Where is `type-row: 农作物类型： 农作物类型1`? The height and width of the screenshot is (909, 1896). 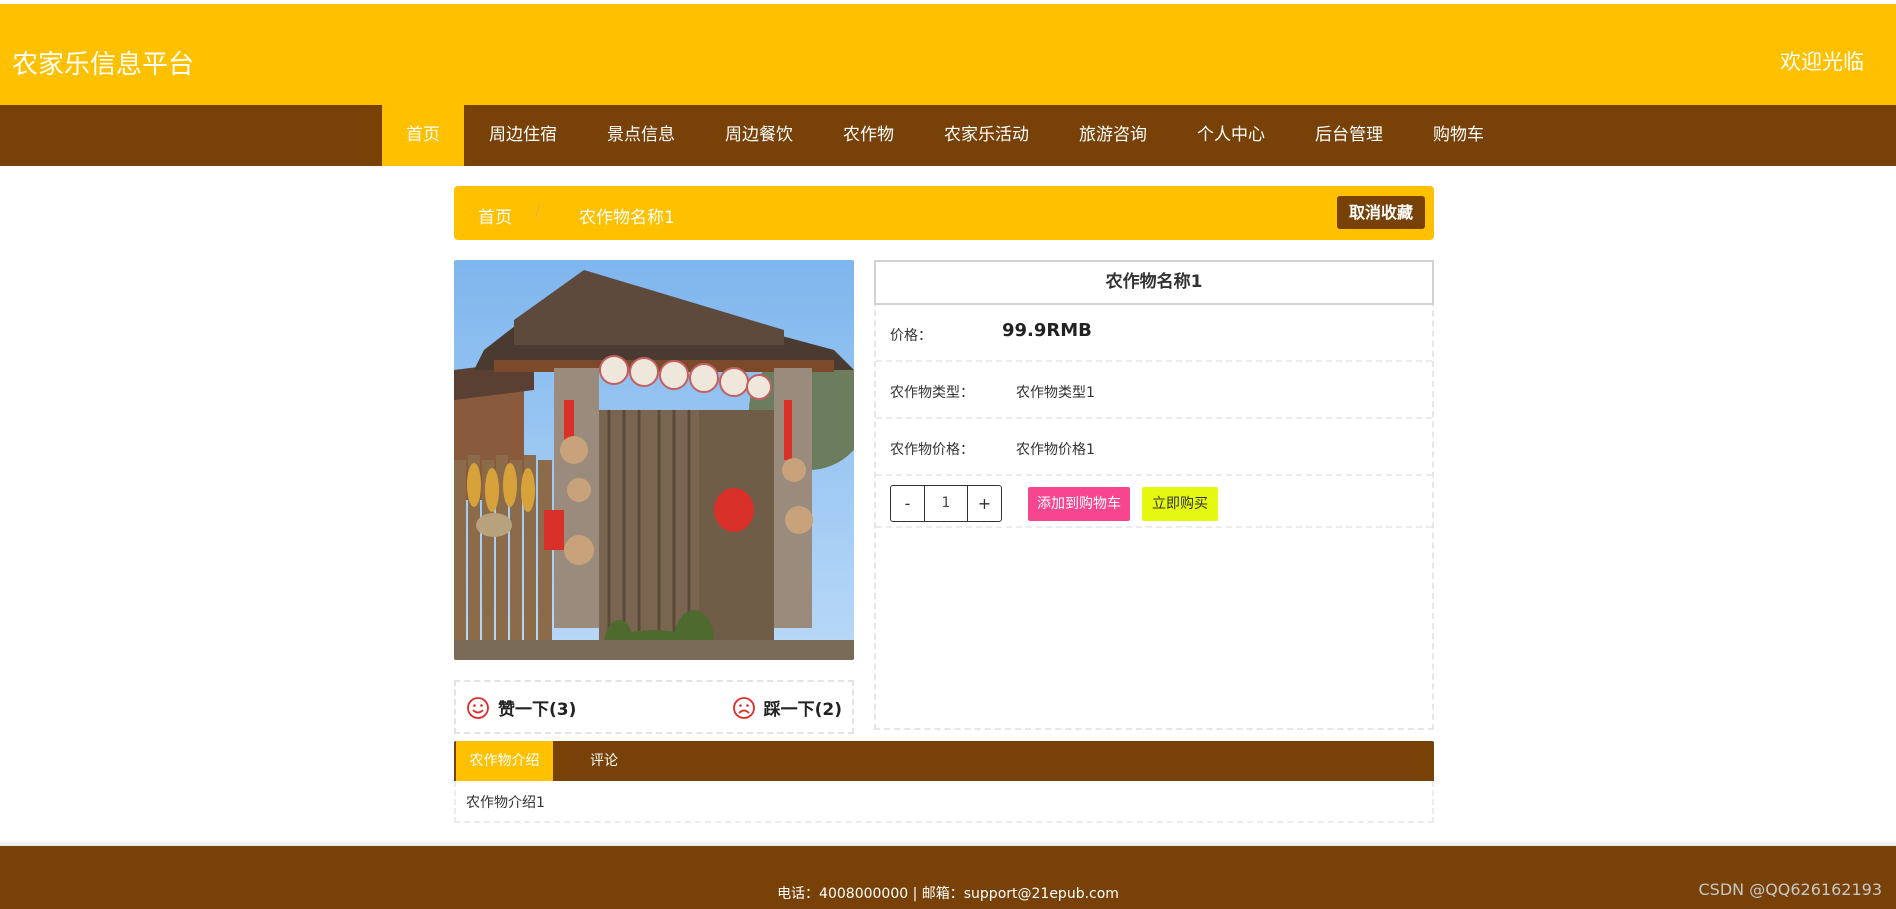
type-row: 农作物类型： 农作物类型1 is located at coordinates (1154, 390).